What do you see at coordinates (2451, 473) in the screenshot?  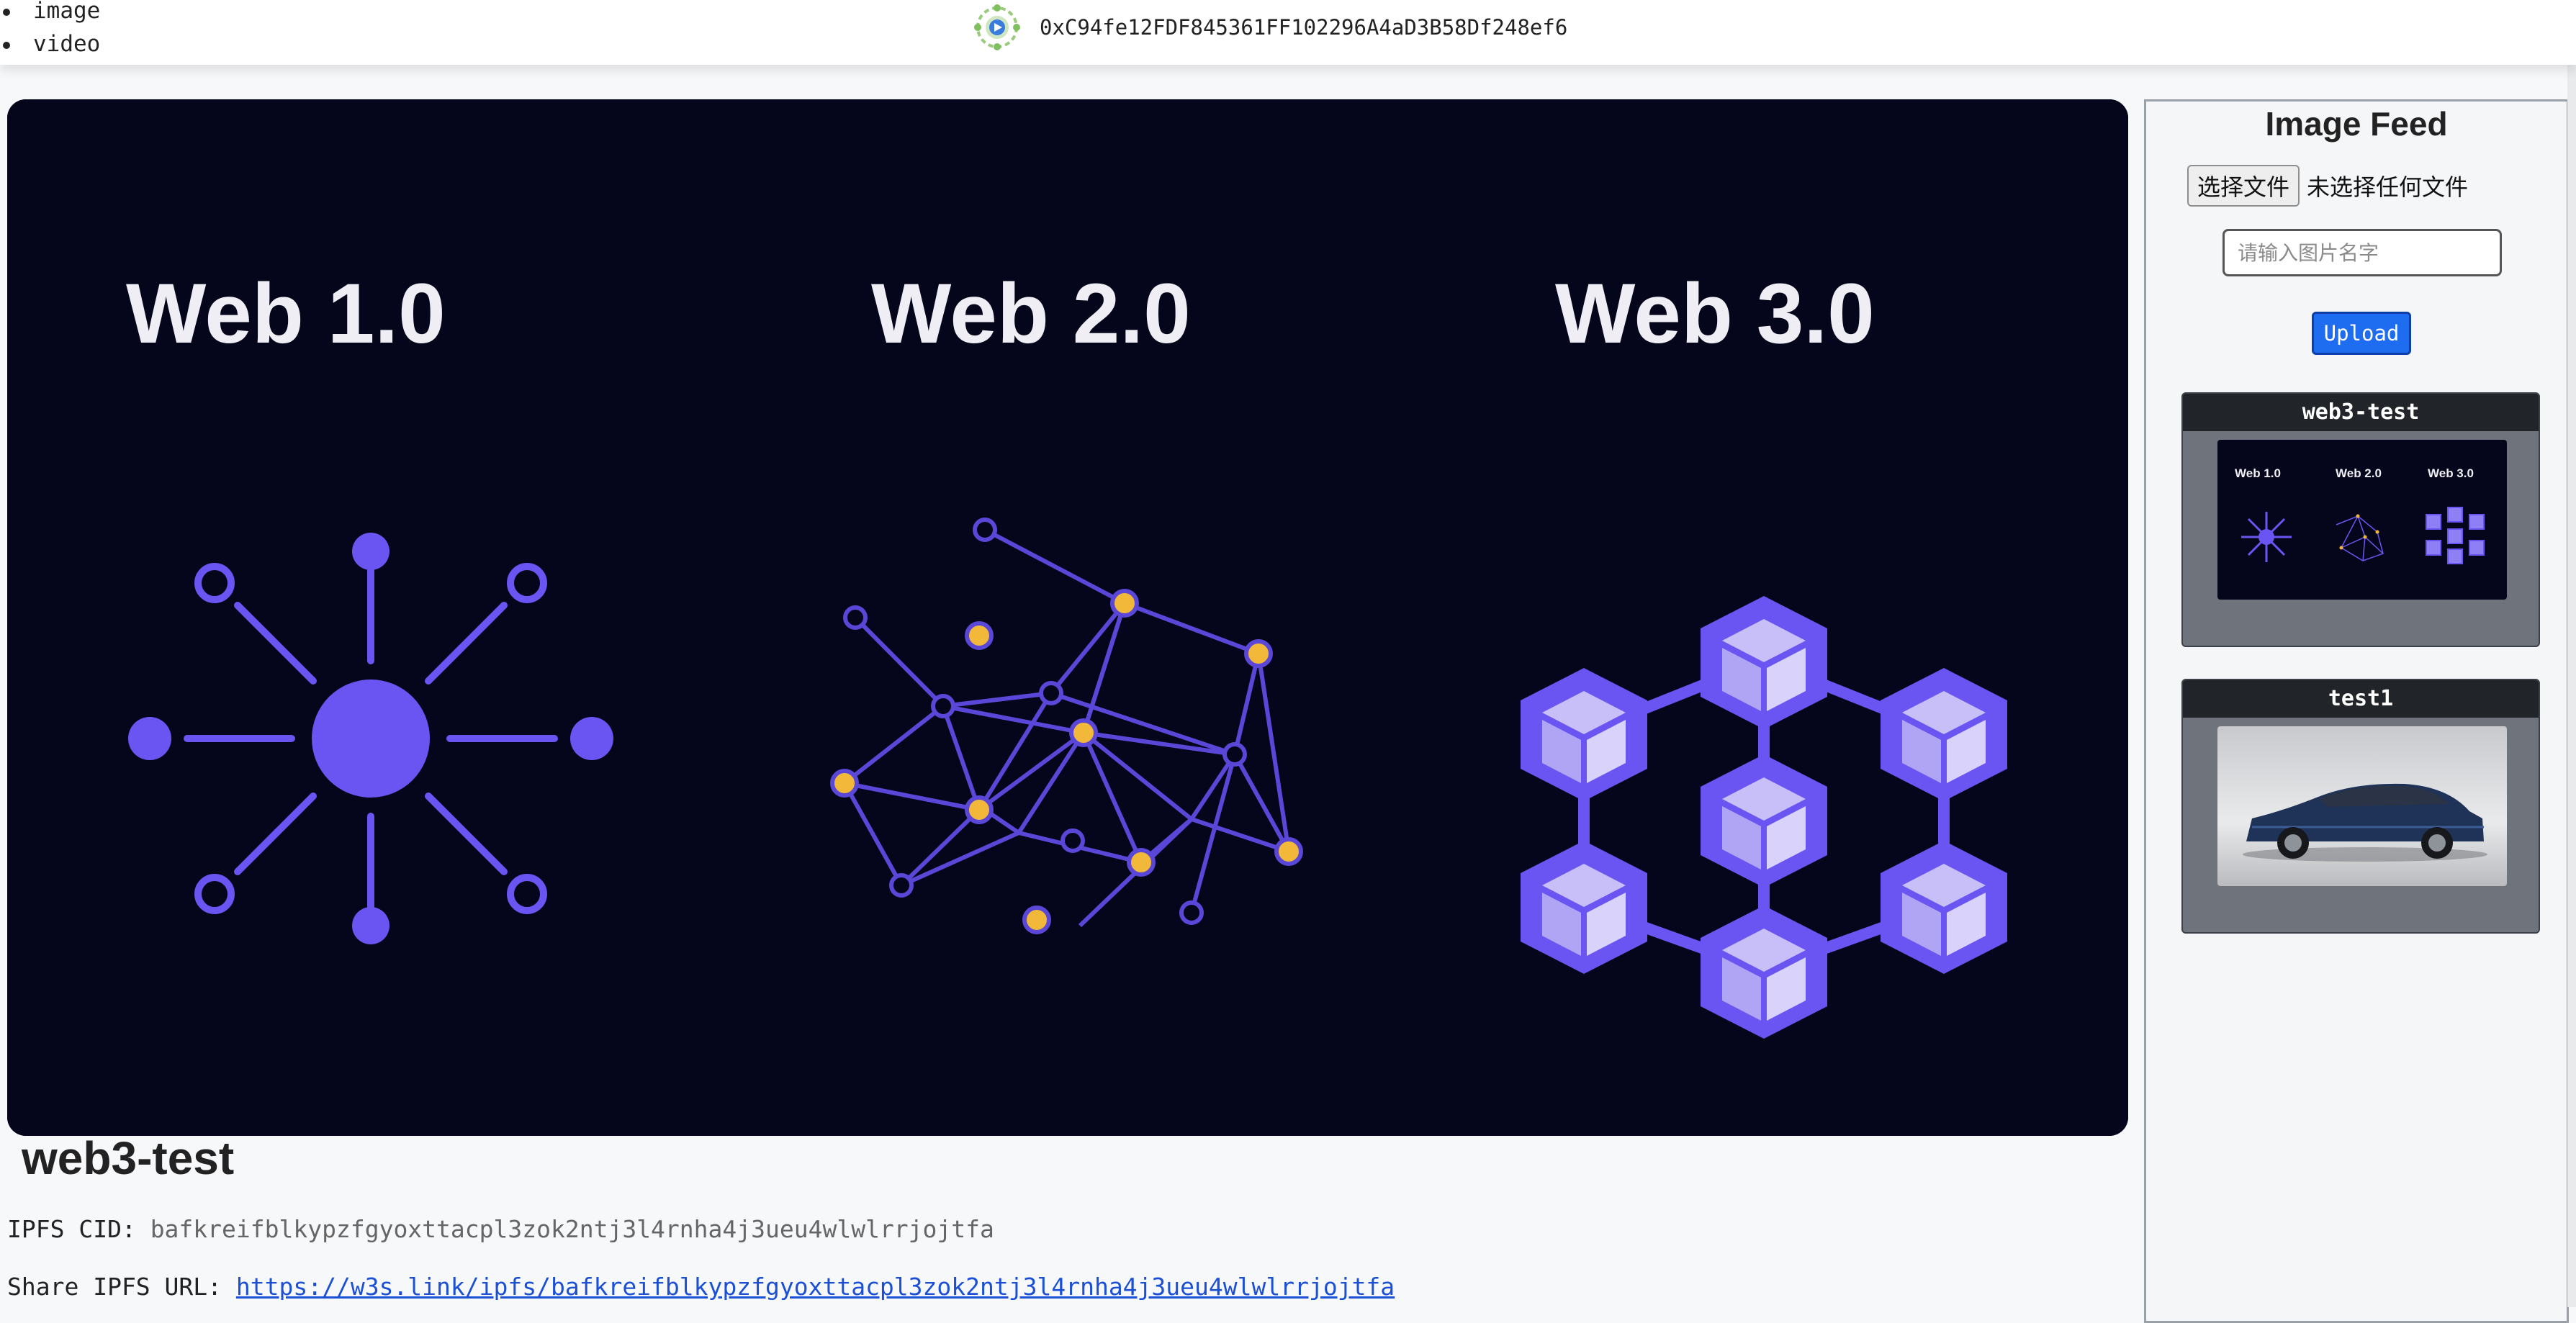 I see `thumb-label-web3: Web 3.0` at bounding box center [2451, 473].